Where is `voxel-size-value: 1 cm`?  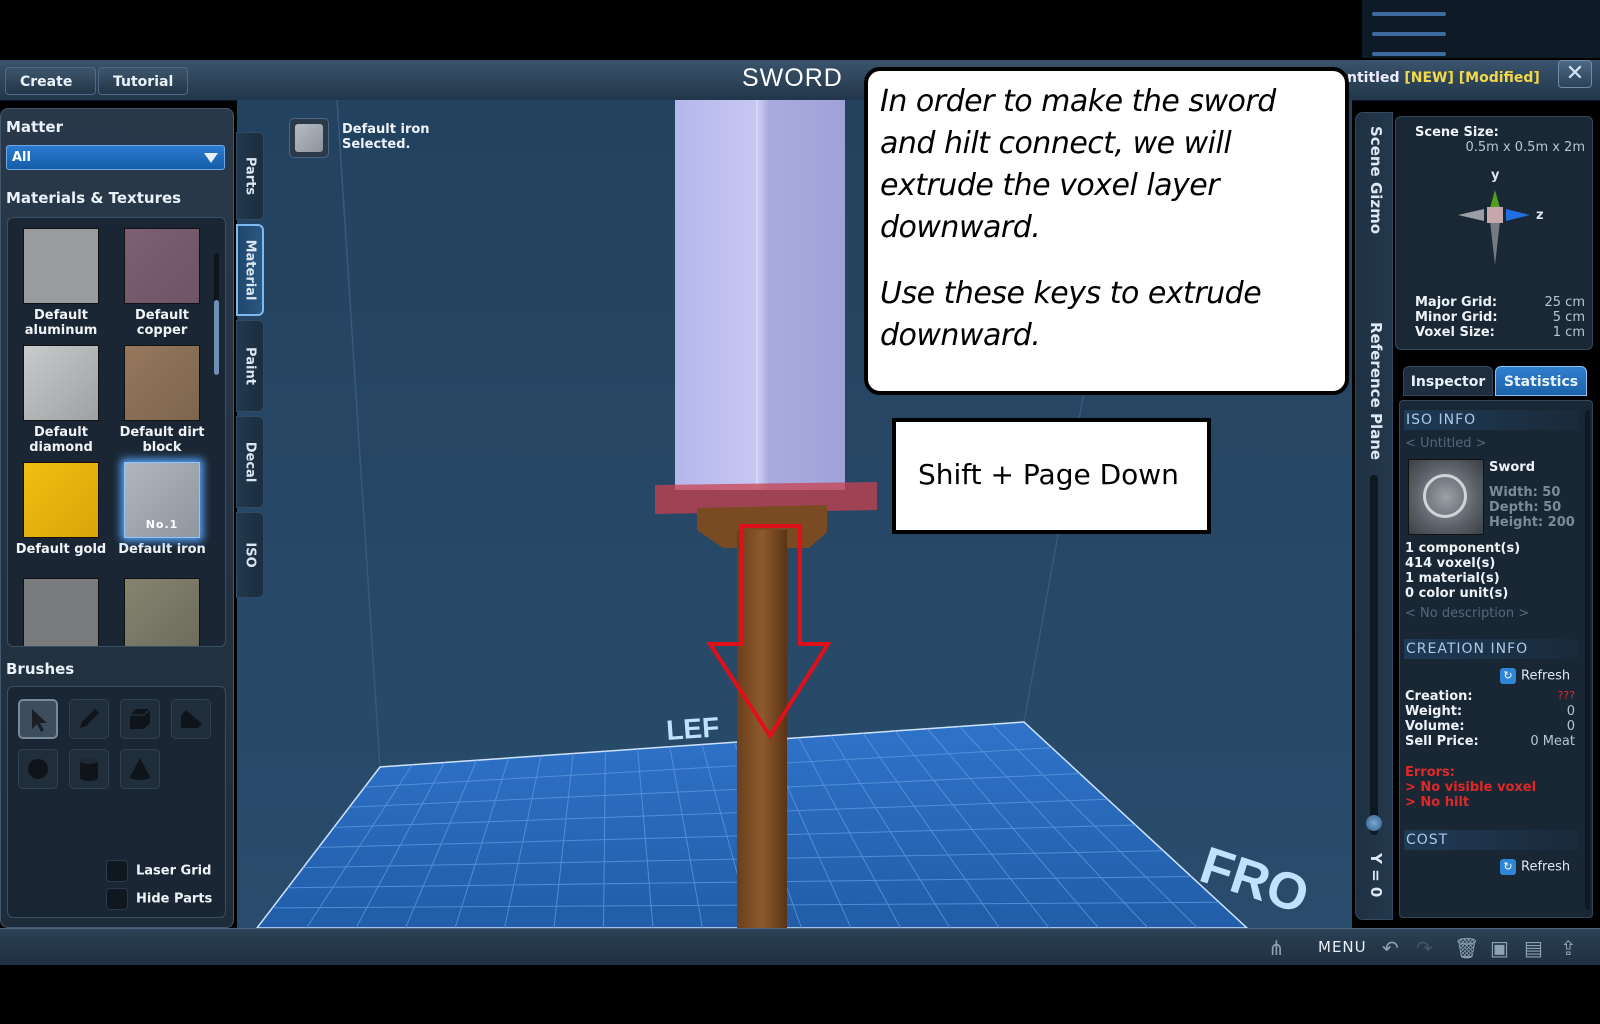 voxel-size-value: 1 cm is located at coordinates (1568, 332).